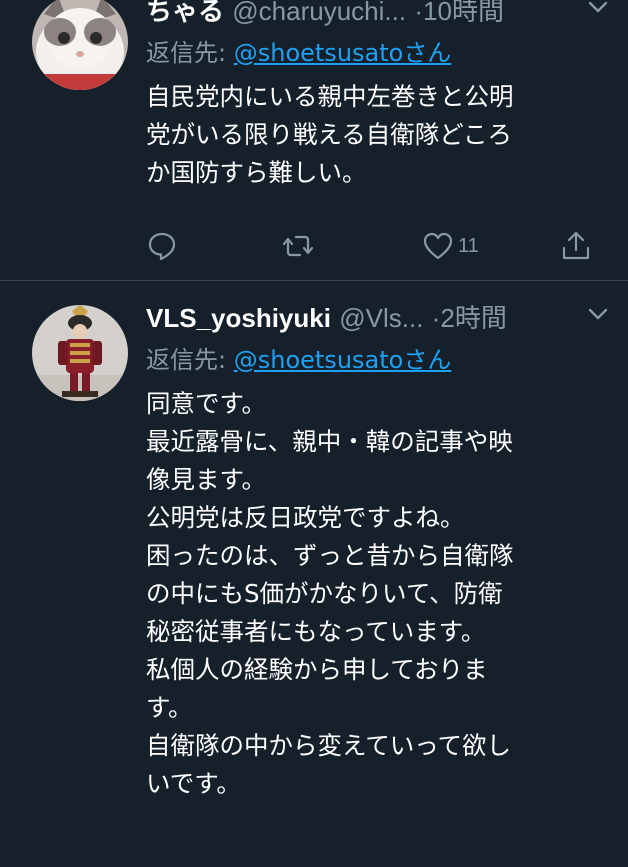 The height and width of the screenshot is (867, 628). Describe the element at coordinates (238, 318) in the screenshot. I see `display-name: VLS_yoshiyuki` at that location.